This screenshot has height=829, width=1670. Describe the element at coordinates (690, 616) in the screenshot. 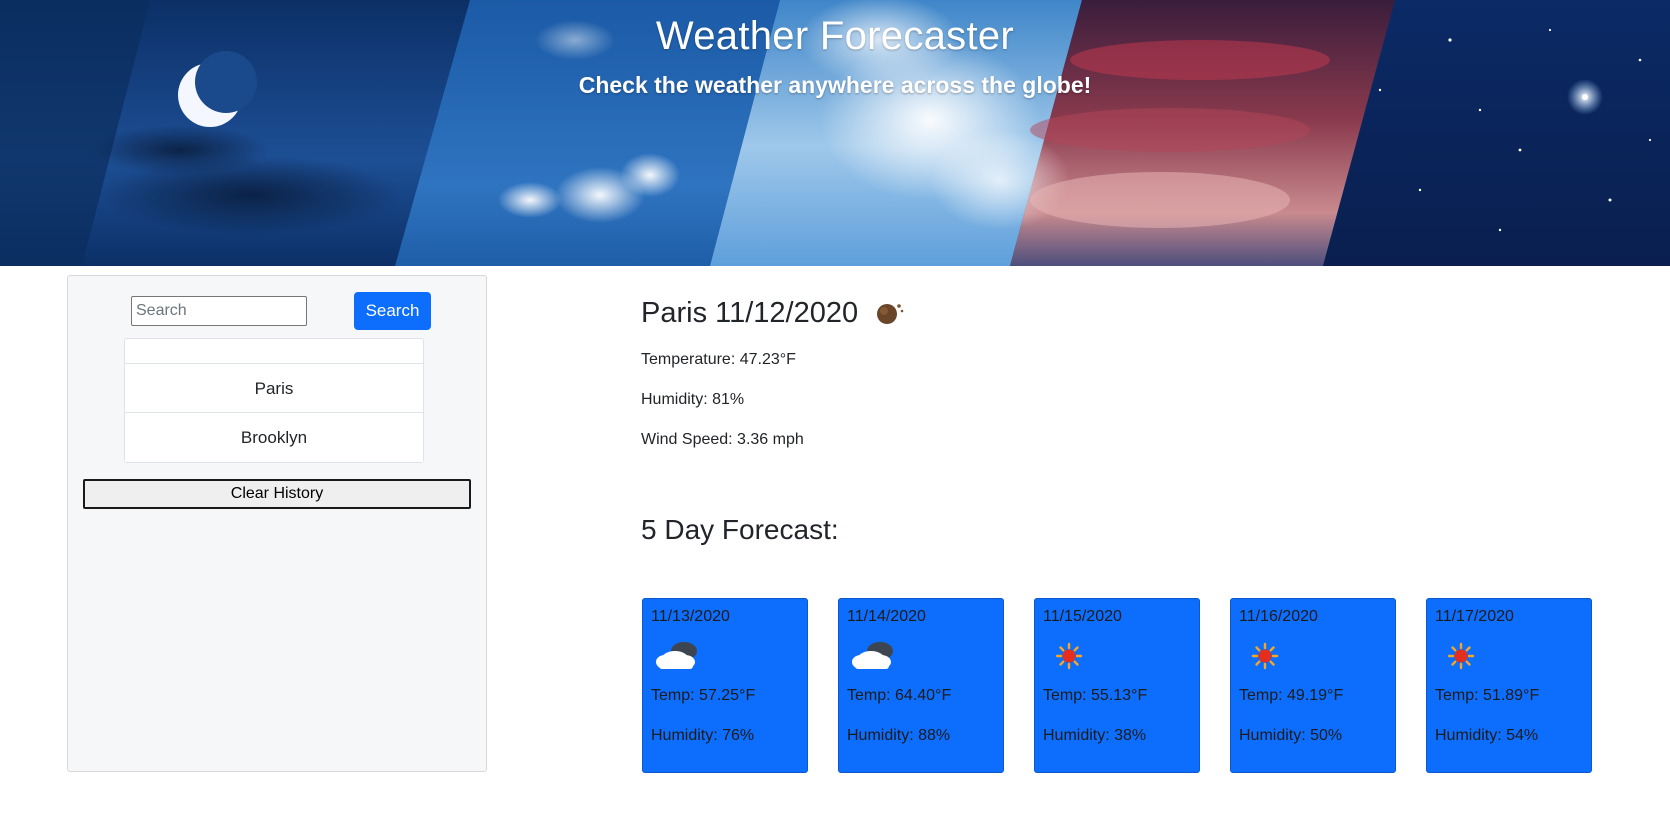

I see `forecast-date: 11/13/2020` at that location.